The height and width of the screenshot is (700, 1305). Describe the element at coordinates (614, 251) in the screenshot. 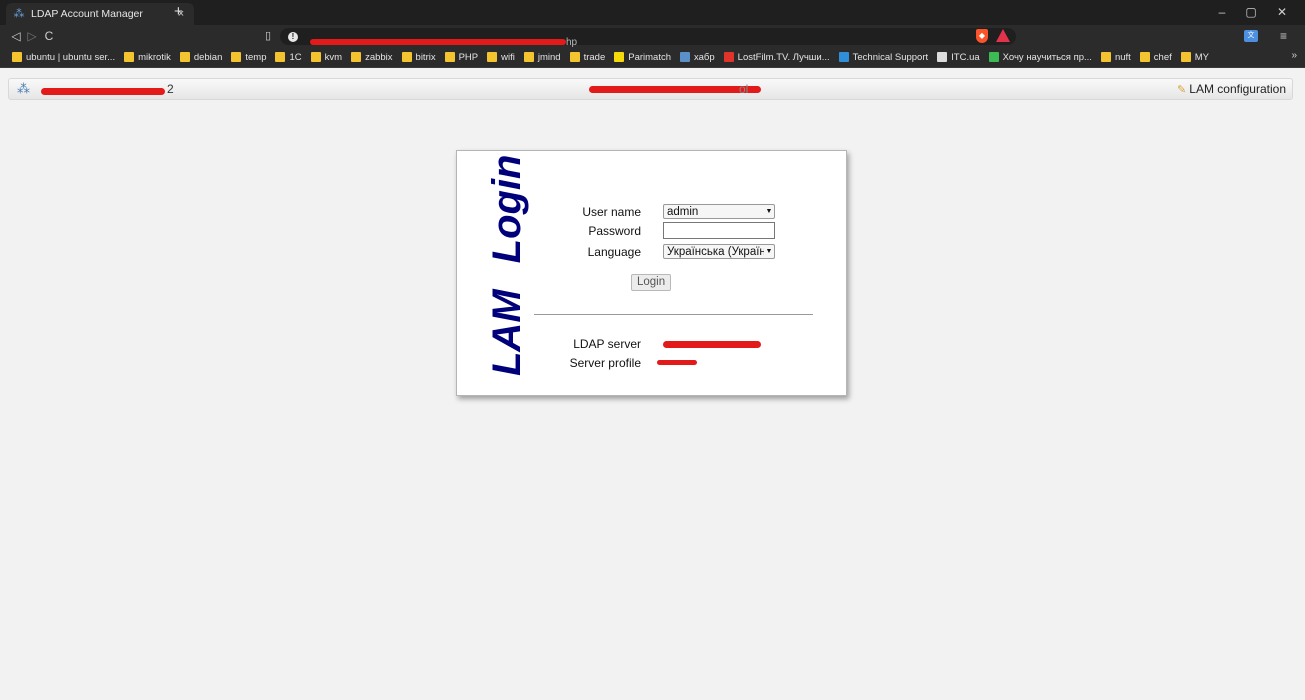

I see `language-label: Language` at that location.